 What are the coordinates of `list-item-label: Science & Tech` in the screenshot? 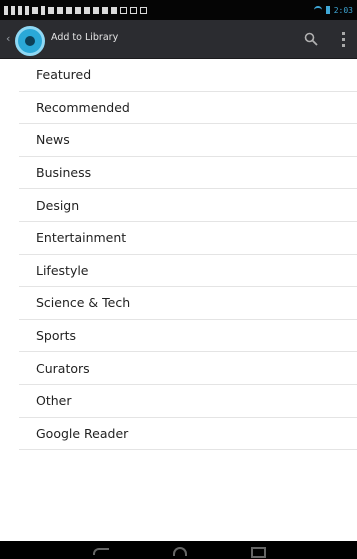 It's located at (83, 303).